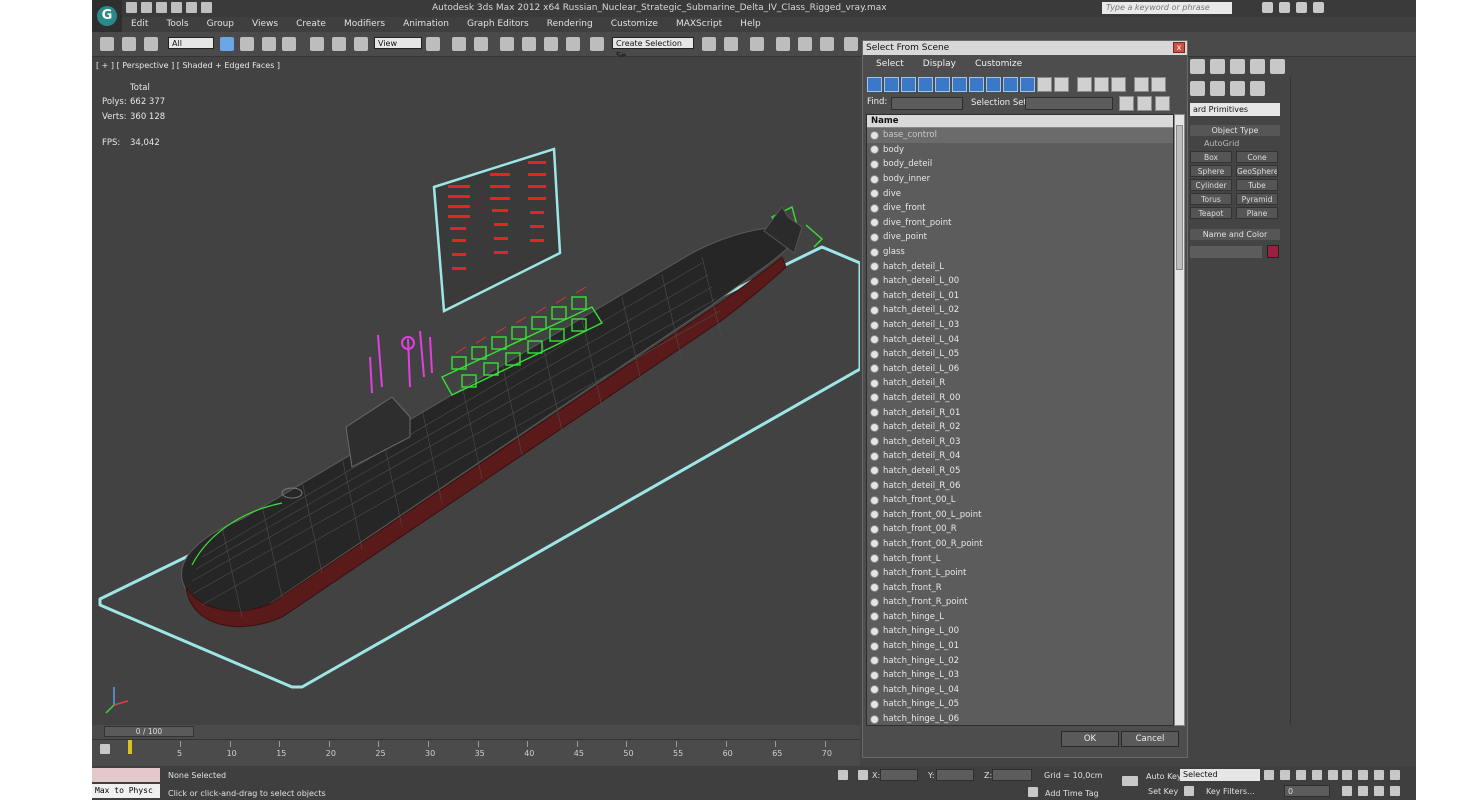 This screenshot has height=800, width=1480. What do you see at coordinates (1237, 88) in the screenshot?
I see `space-warps-icon` at bounding box center [1237, 88].